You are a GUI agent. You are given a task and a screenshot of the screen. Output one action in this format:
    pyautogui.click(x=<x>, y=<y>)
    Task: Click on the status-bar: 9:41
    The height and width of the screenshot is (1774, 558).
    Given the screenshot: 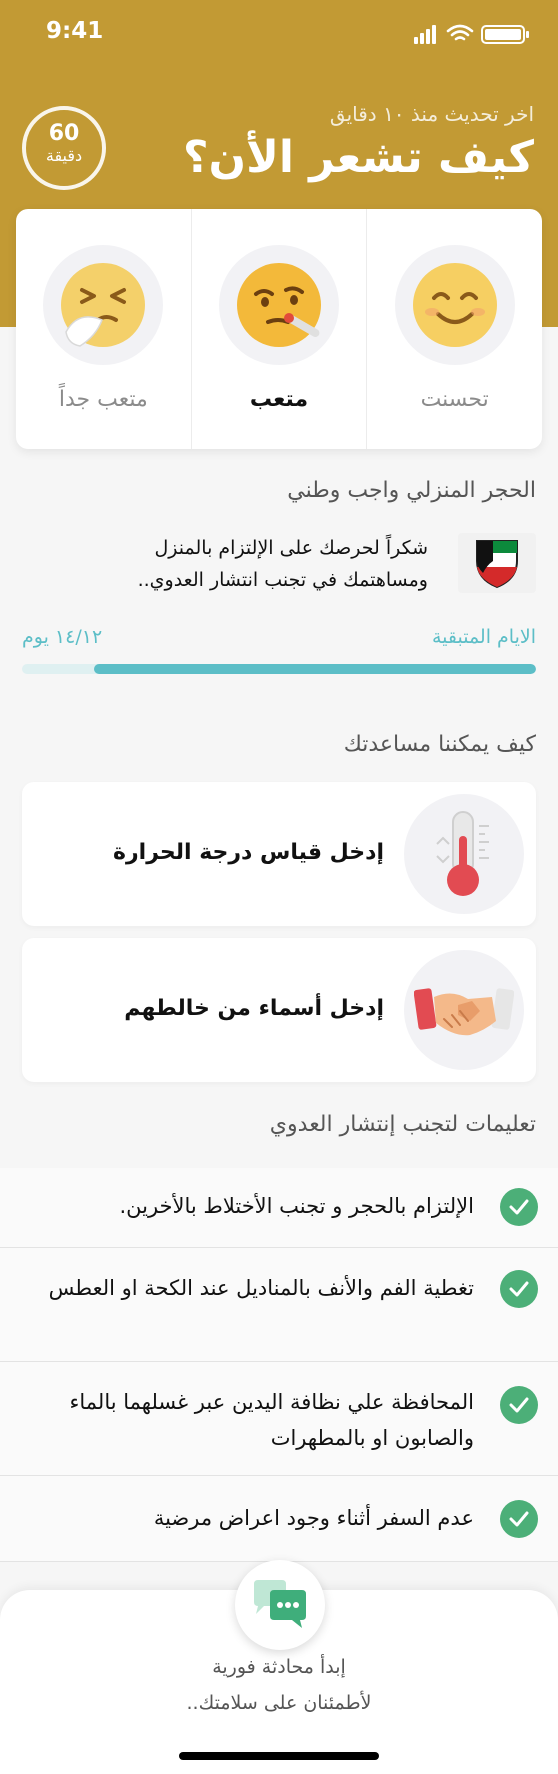 What is the action you would take?
    pyautogui.click(x=279, y=34)
    